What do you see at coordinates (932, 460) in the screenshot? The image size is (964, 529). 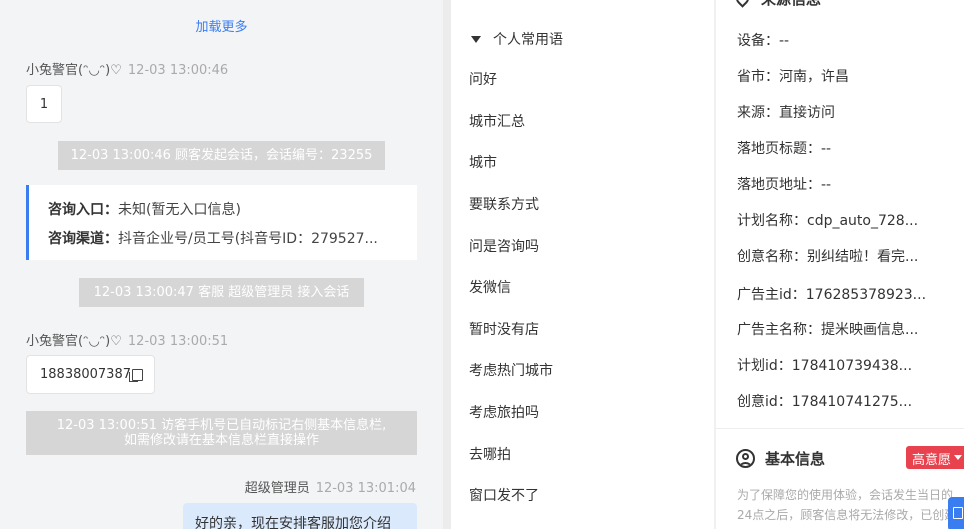 I see `intent-level-label: 高意愿` at bounding box center [932, 460].